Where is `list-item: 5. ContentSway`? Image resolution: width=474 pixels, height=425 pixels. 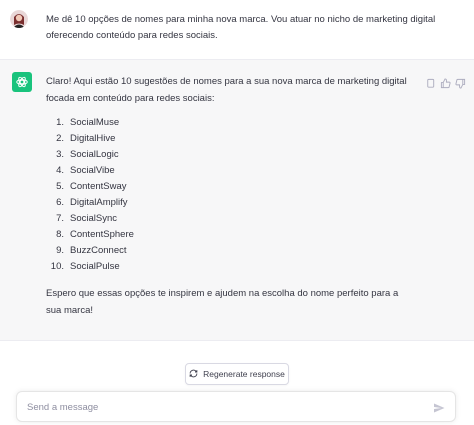
list-item: 5. ContentSway is located at coordinates (91, 186).